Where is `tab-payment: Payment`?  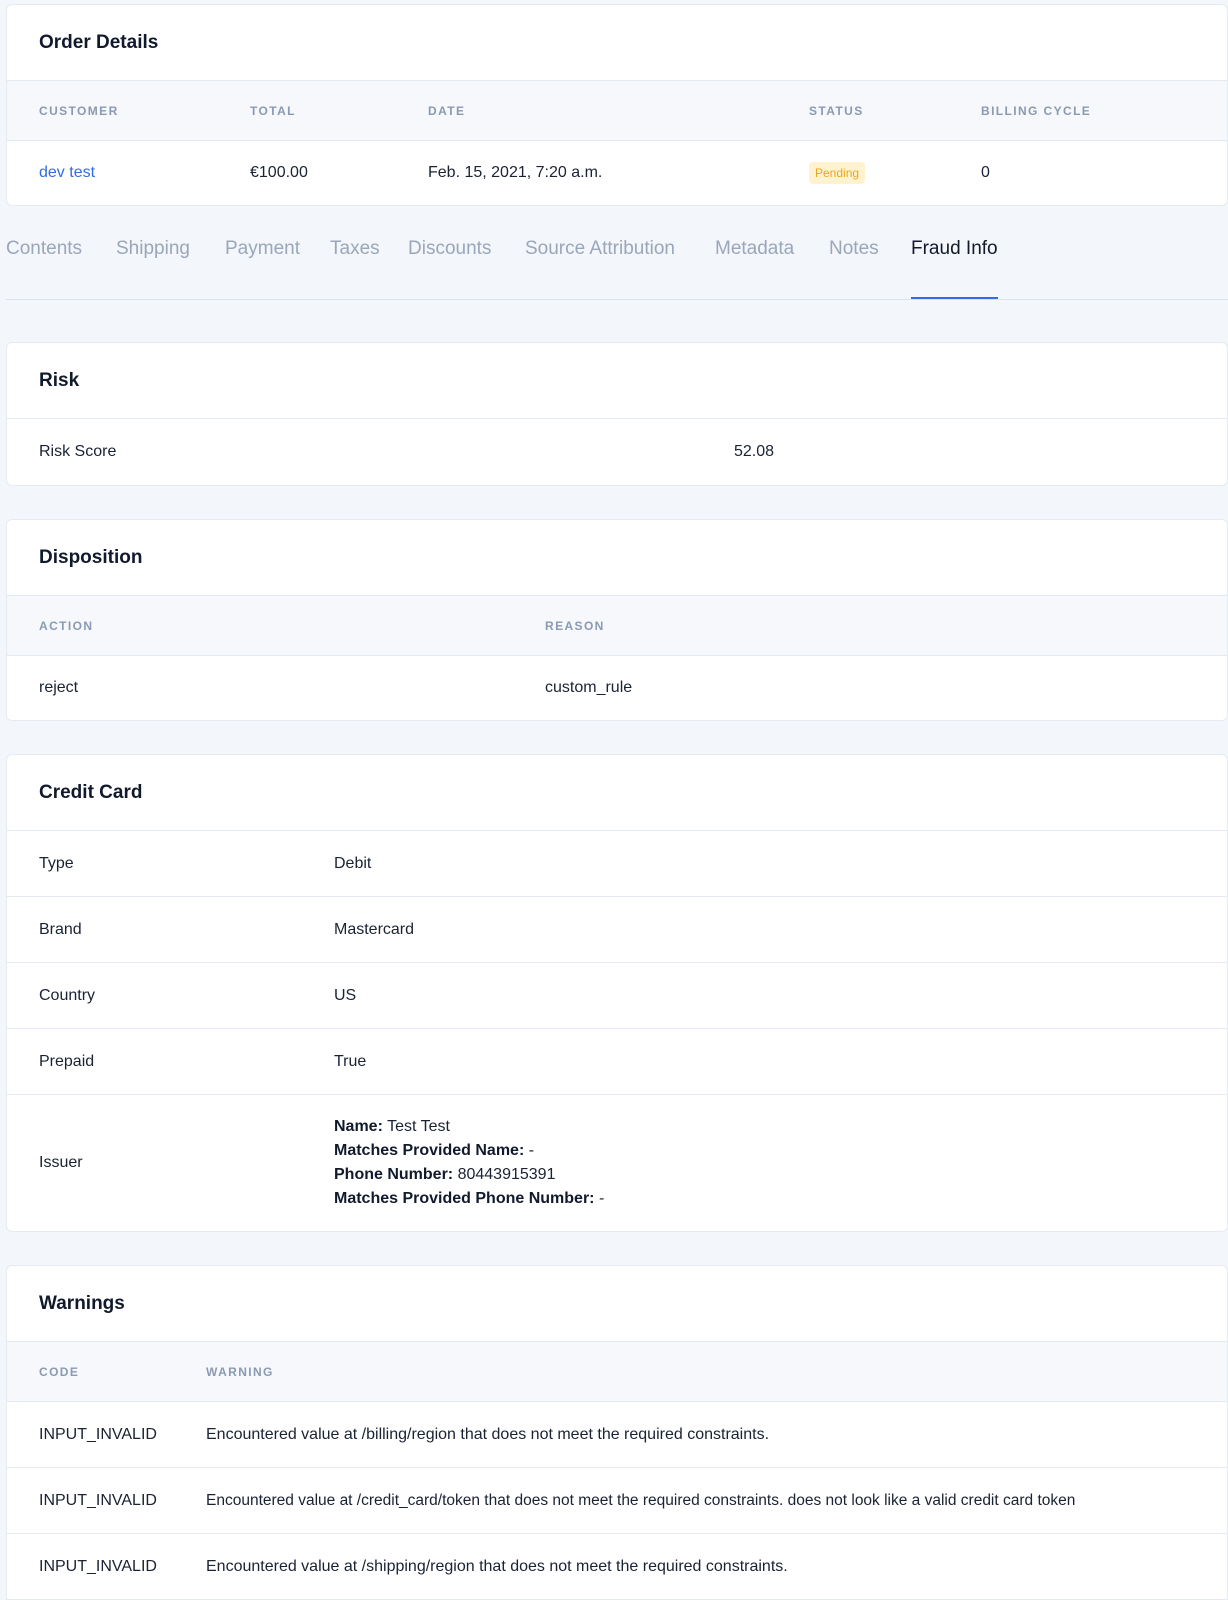
tab-payment: Payment is located at coordinates (262, 249).